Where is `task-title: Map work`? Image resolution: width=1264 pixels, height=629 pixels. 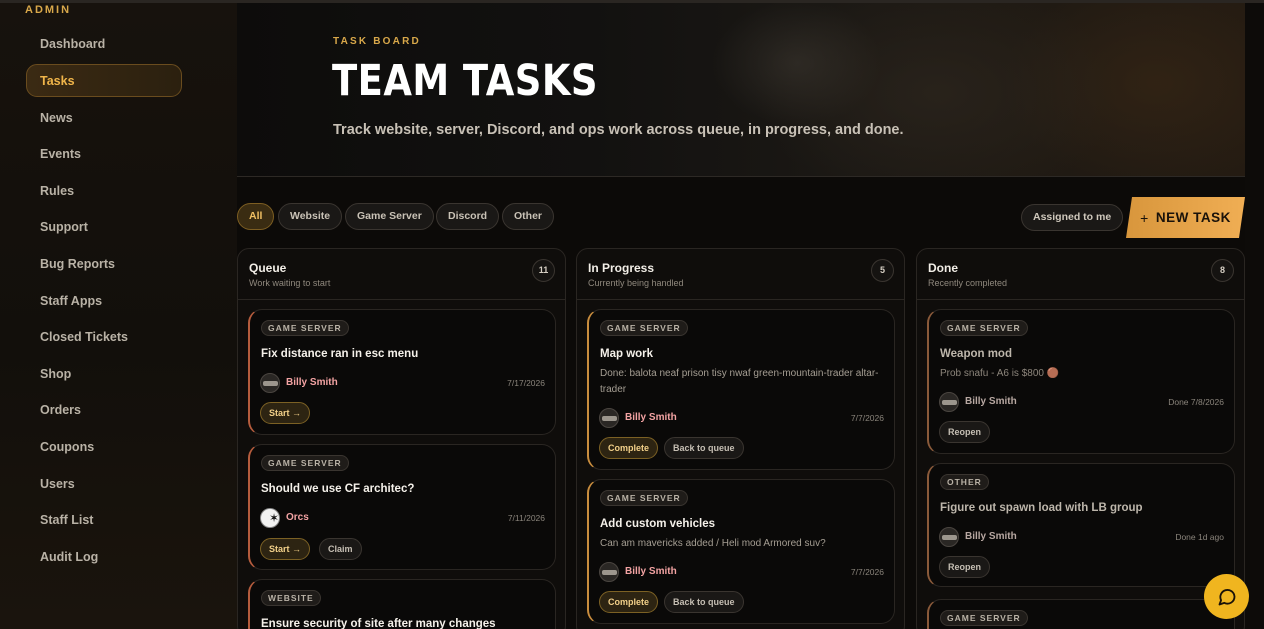 task-title: Map work is located at coordinates (627, 354).